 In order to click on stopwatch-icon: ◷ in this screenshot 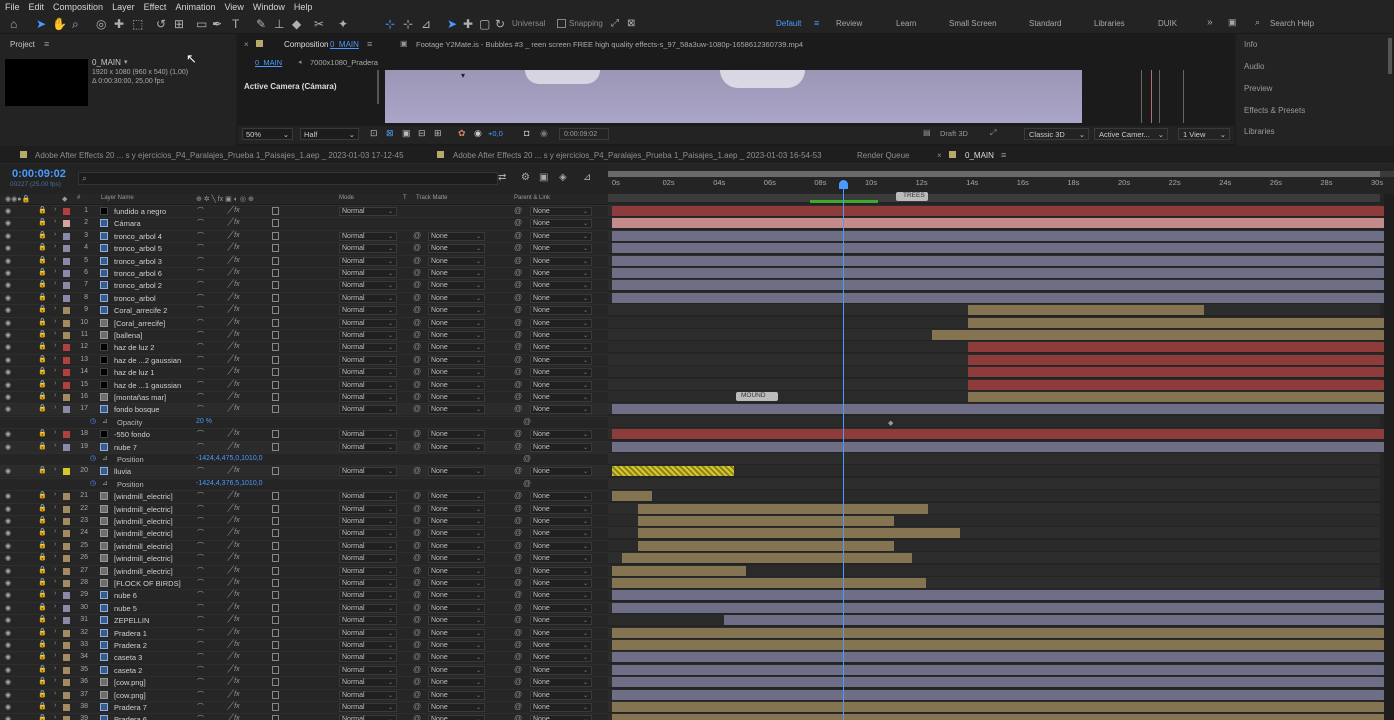, I will do `click(93, 421)`.